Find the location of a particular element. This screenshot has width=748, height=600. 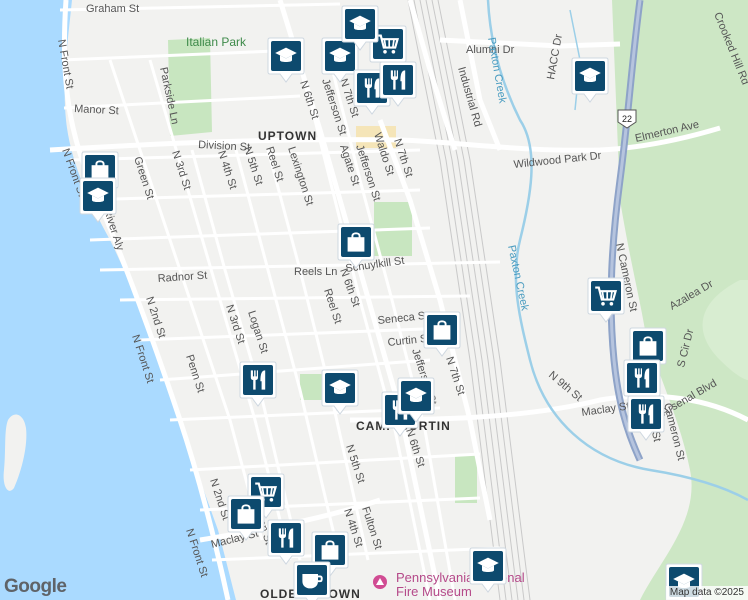

manor-st-label: Manor St is located at coordinates (96, 110).